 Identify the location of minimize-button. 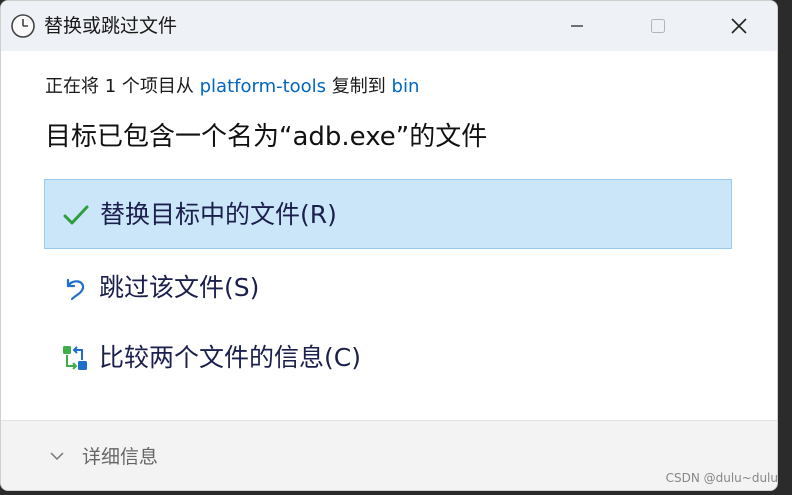
(577, 26).